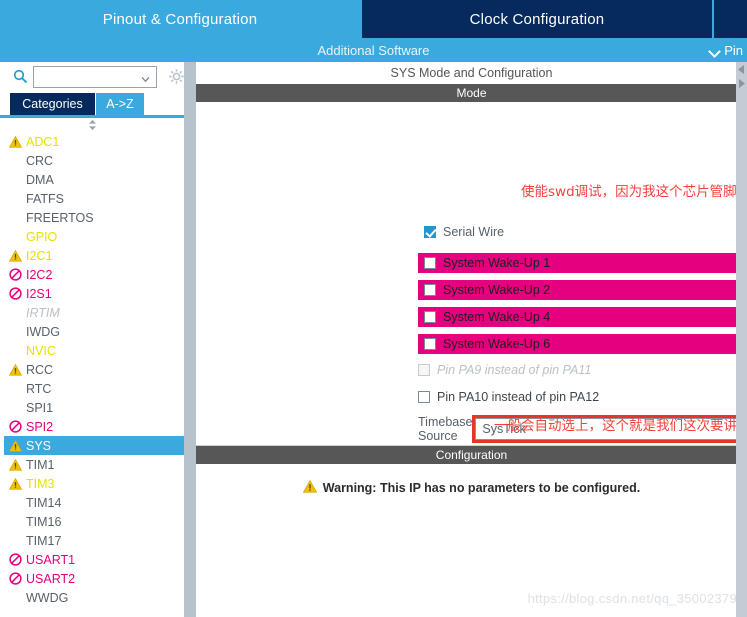  Describe the element at coordinates (40, 179) in the screenshot. I see `sidebar-item-label: DMA` at that location.